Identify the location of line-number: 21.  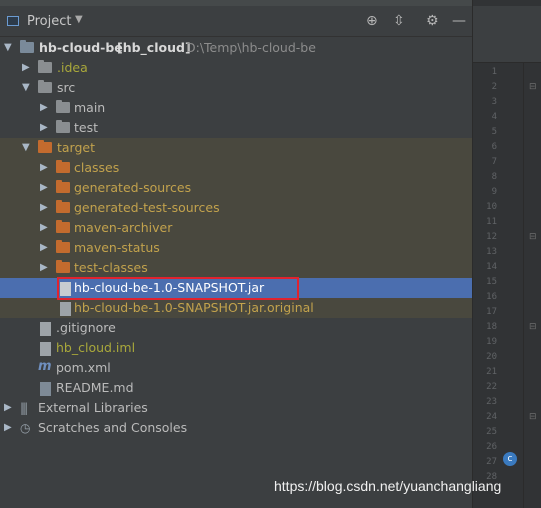
(491, 372).